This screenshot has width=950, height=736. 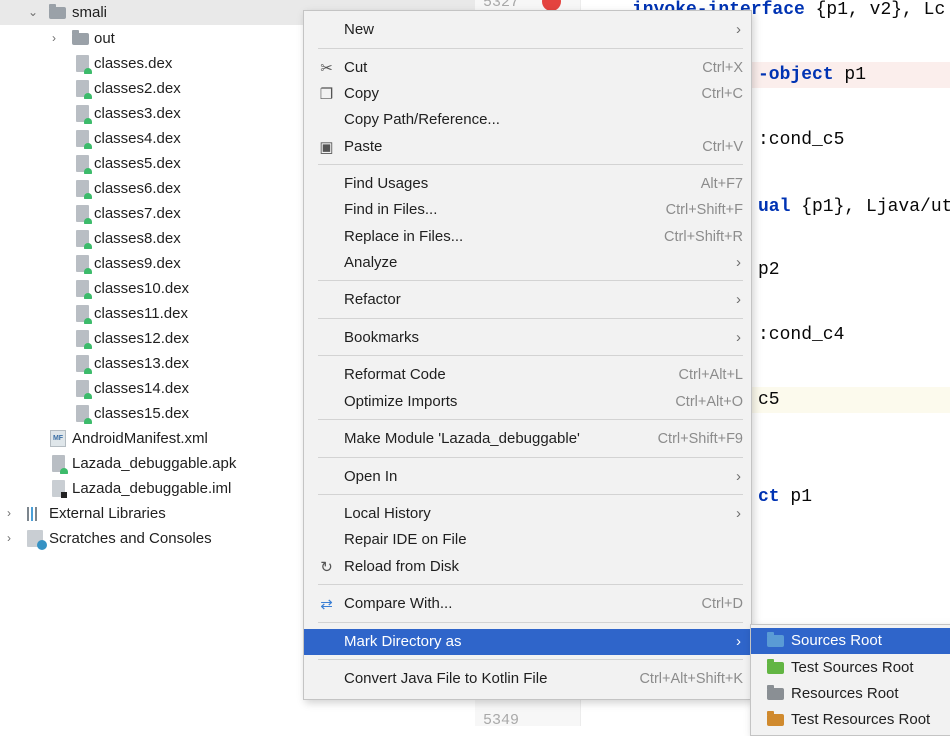 I want to click on menu-item-label: Local History, so click(x=387, y=513).